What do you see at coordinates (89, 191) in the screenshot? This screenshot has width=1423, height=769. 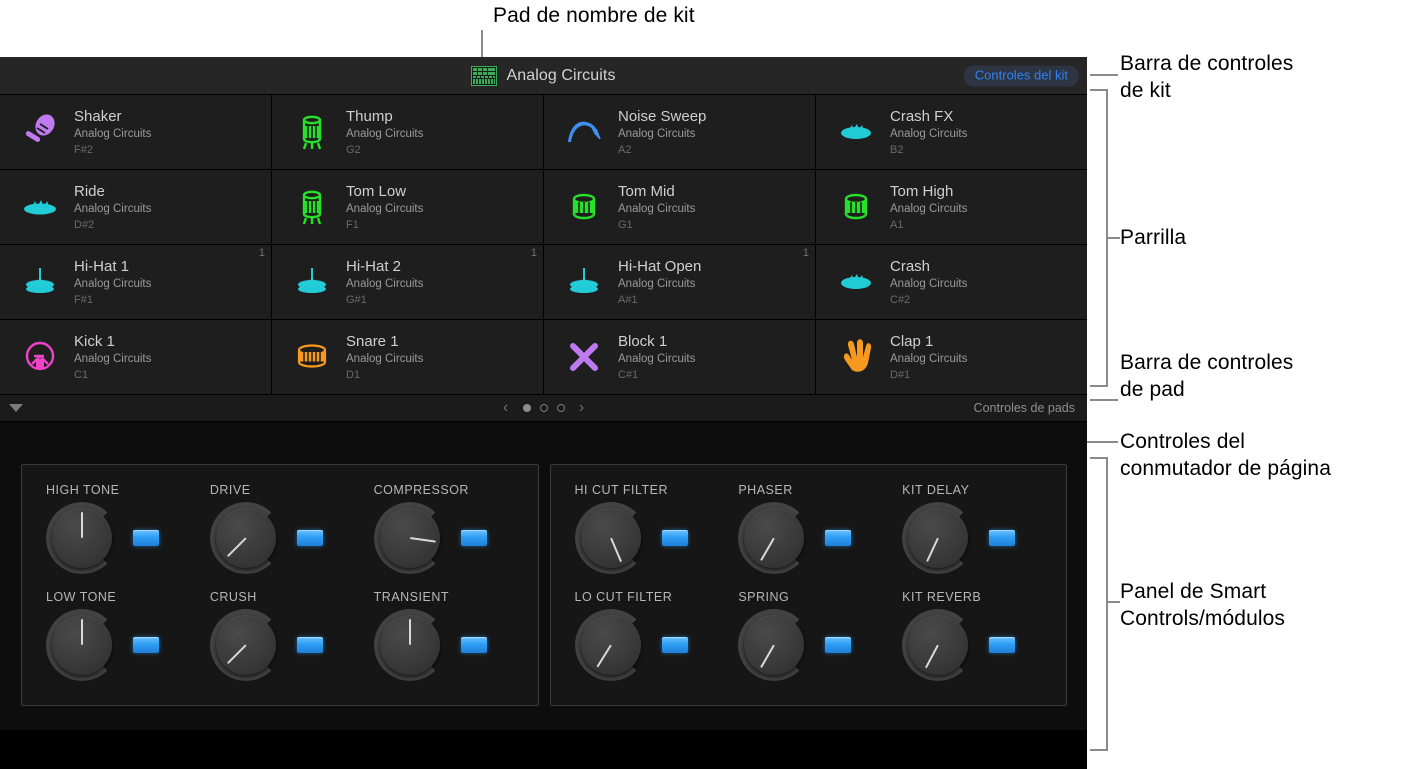 I see `pad-name-label: Ride` at bounding box center [89, 191].